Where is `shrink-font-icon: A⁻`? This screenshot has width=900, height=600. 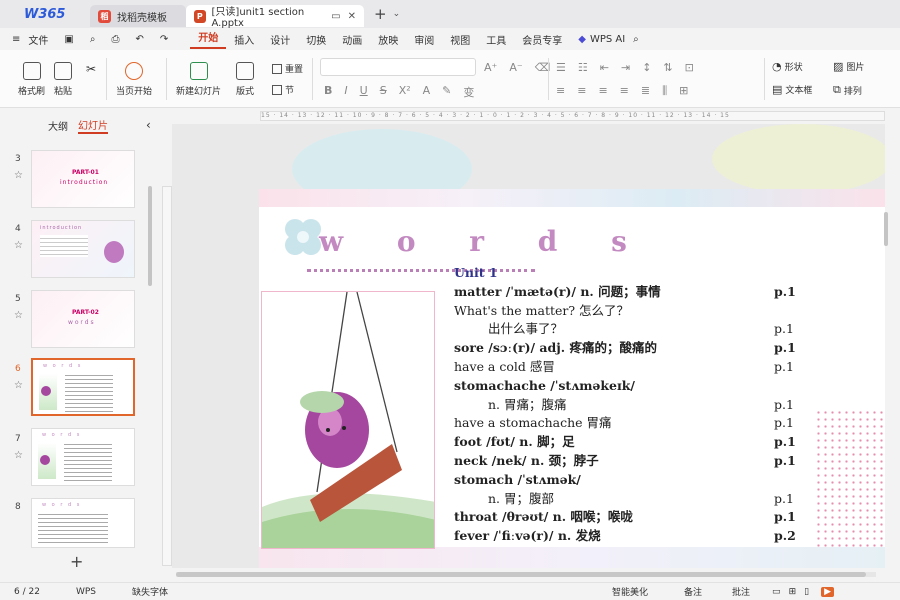 shrink-font-icon: A⁻ is located at coordinates (515, 67).